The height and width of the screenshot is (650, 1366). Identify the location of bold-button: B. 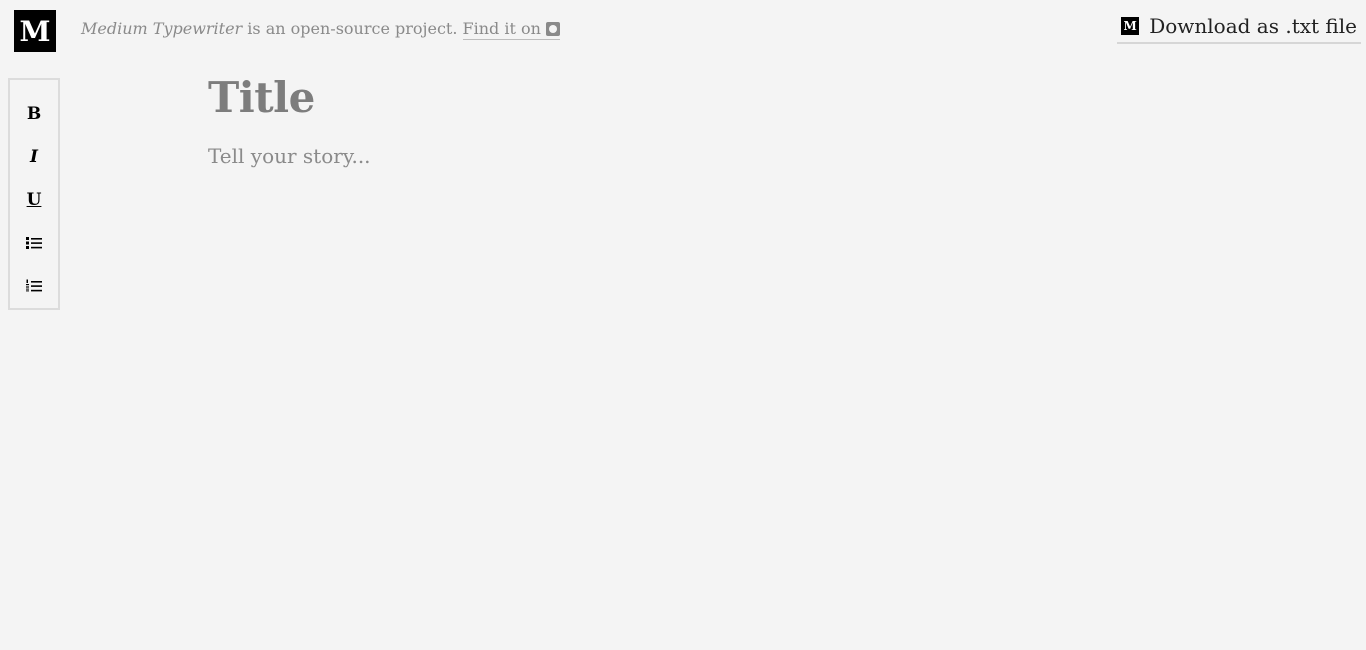
(34, 113).